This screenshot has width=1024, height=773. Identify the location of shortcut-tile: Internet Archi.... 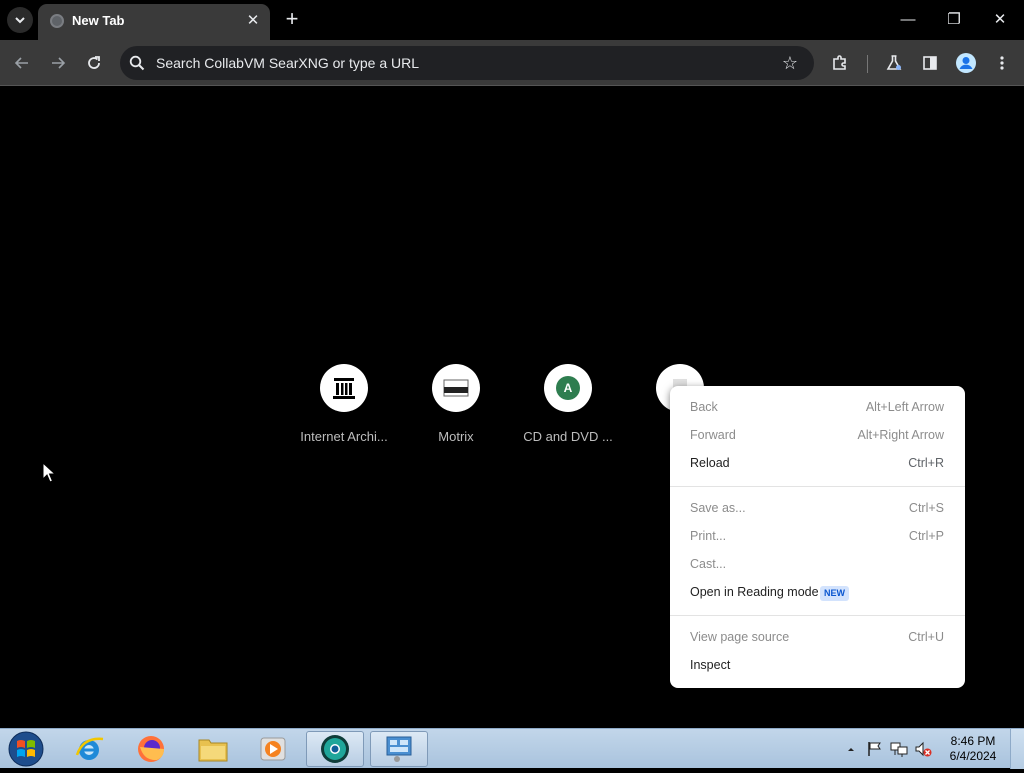
(344, 409).